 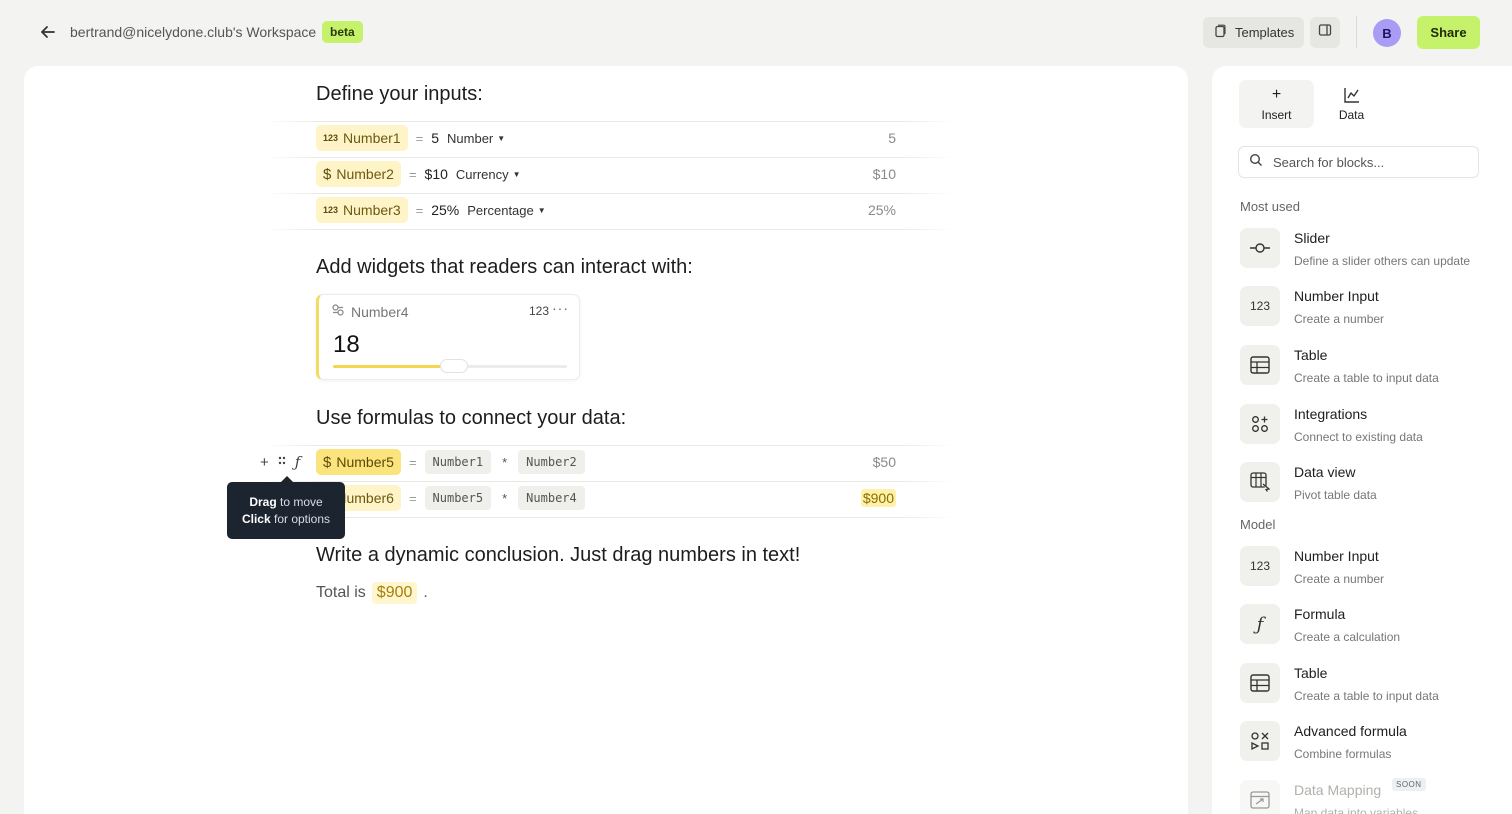 What do you see at coordinates (1260, 248) in the screenshot?
I see `slider-icon` at bounding box center [1260, 248].